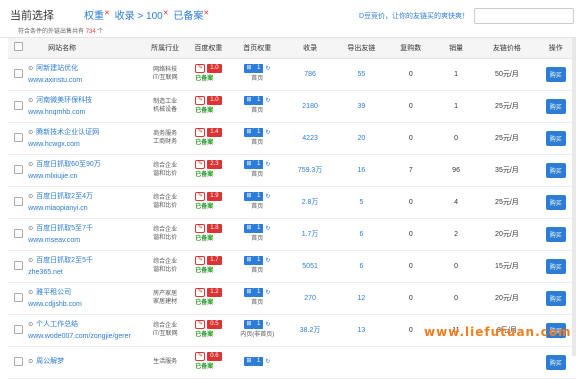  What do you see at coordinates (85, 112) in the screenshot?
I see `site-url: www.hnqmhb.com` at bounding box center [85, 112].